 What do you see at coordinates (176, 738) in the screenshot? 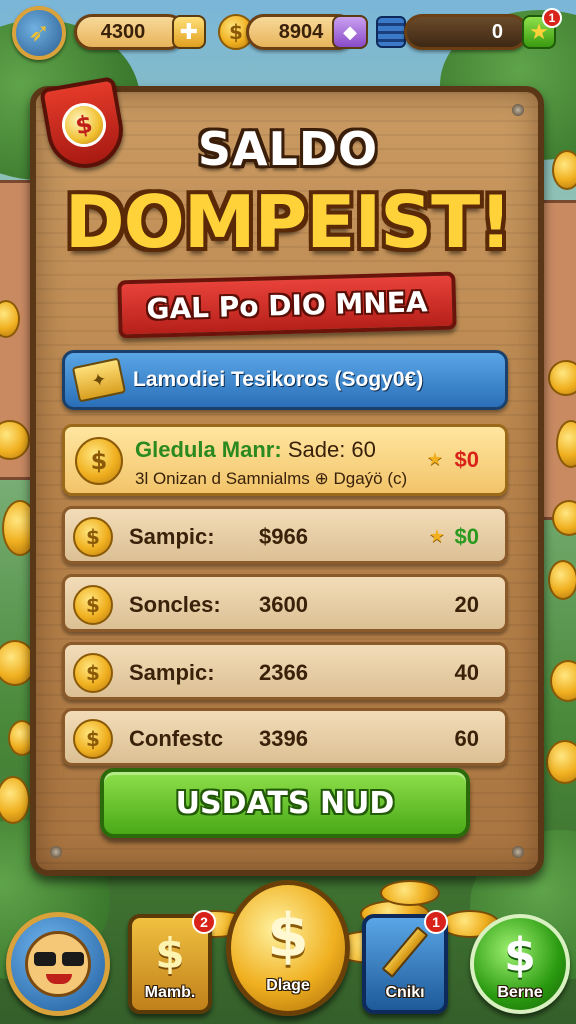
I see `row-label: Confestc` at bounding box center [176, 738].